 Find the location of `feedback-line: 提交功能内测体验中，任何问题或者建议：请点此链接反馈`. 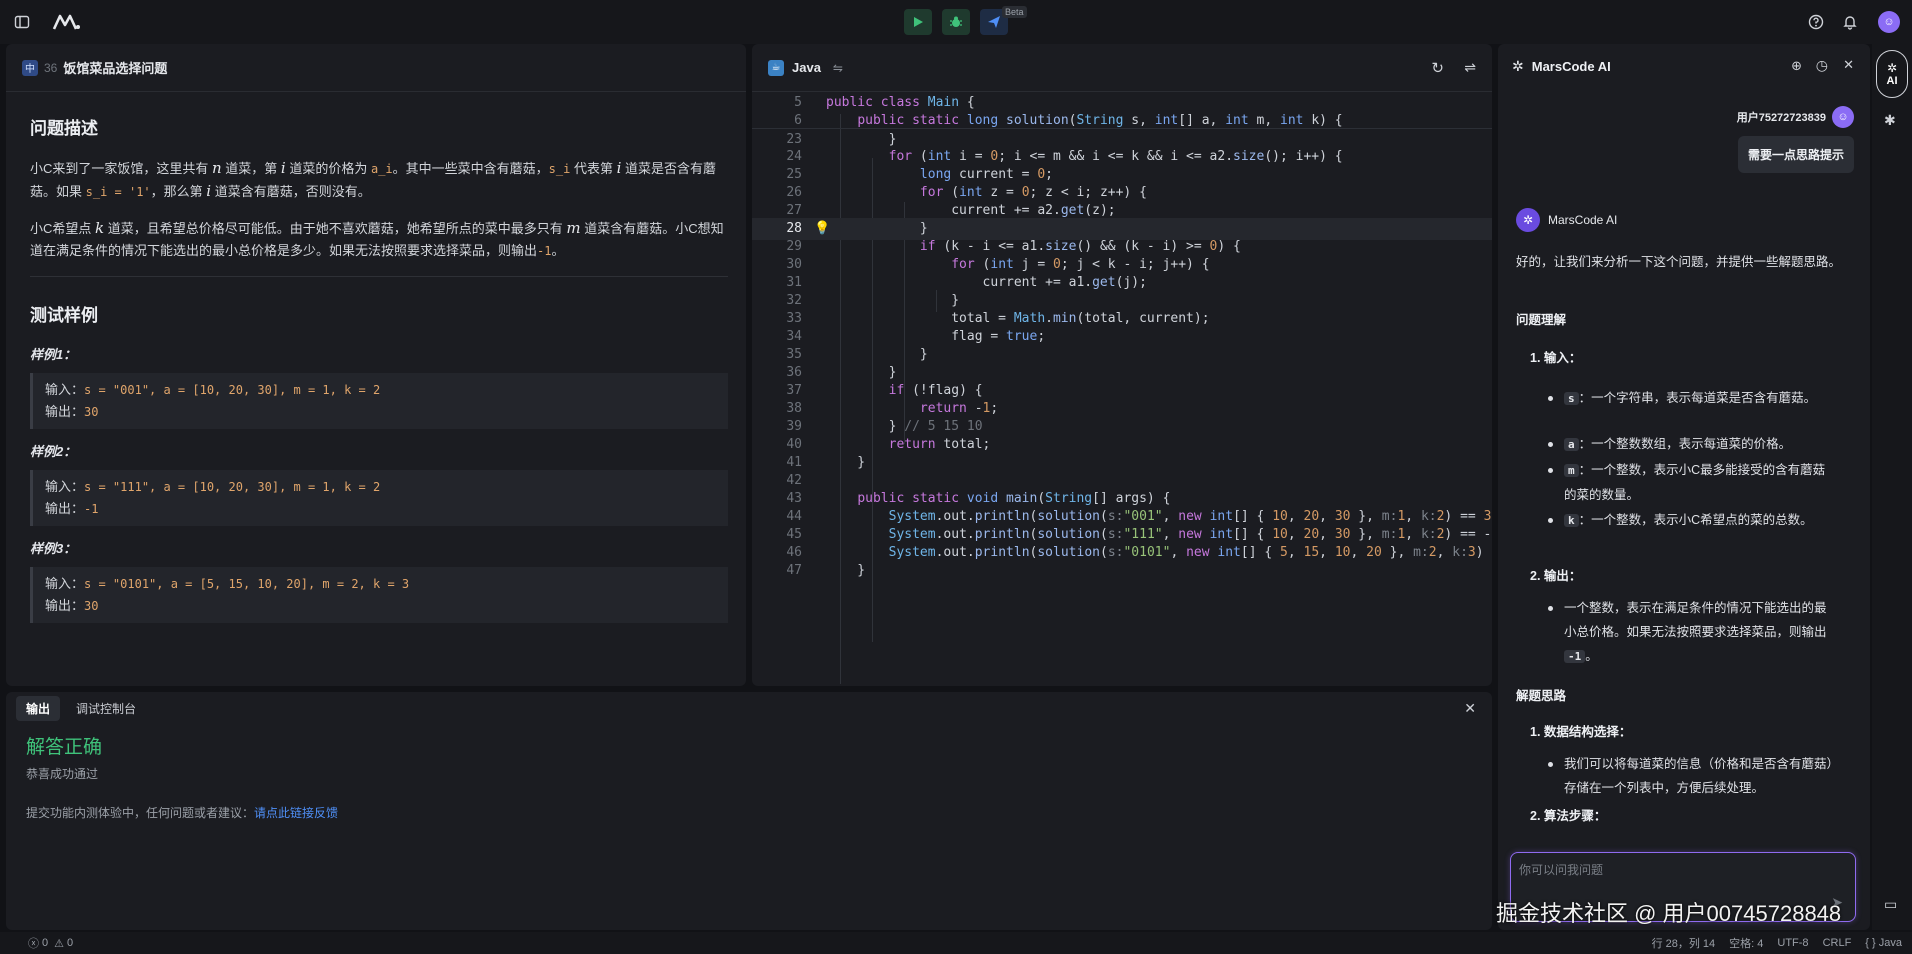

feedback-line: 提交功能内测体验中，任何问题或者建议：请点此链接反馈 is located at coordinates (182, 813).